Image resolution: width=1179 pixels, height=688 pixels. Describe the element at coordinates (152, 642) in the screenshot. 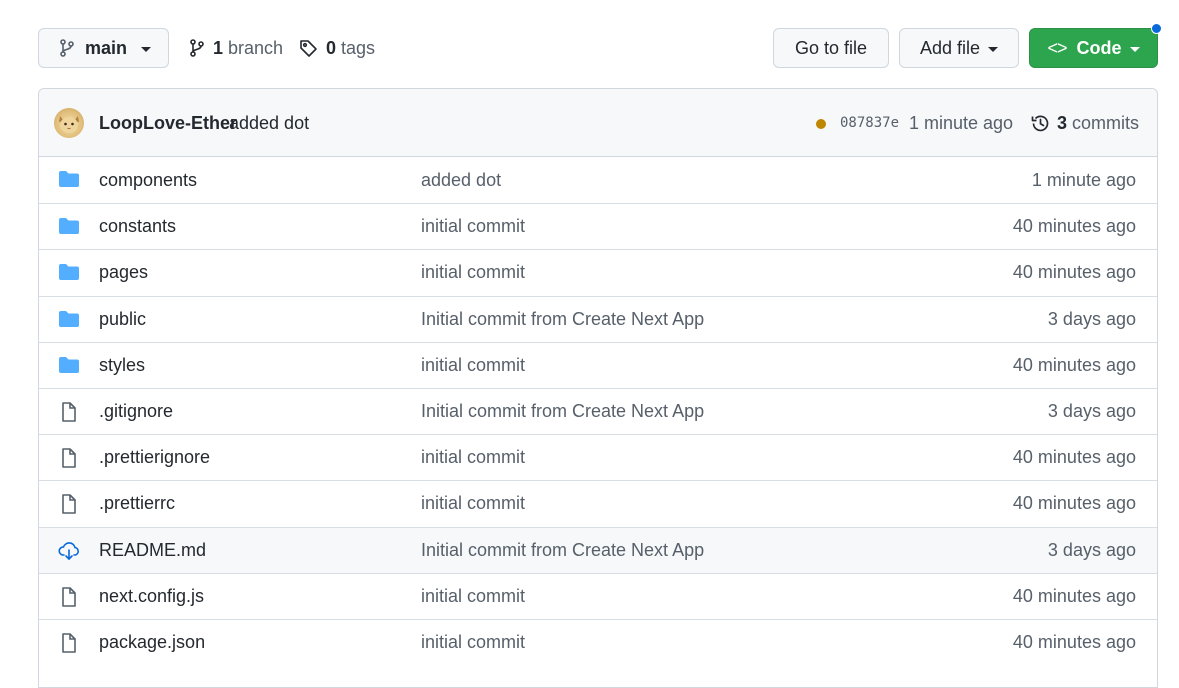

I see `file-name-link: package.json` at that location.